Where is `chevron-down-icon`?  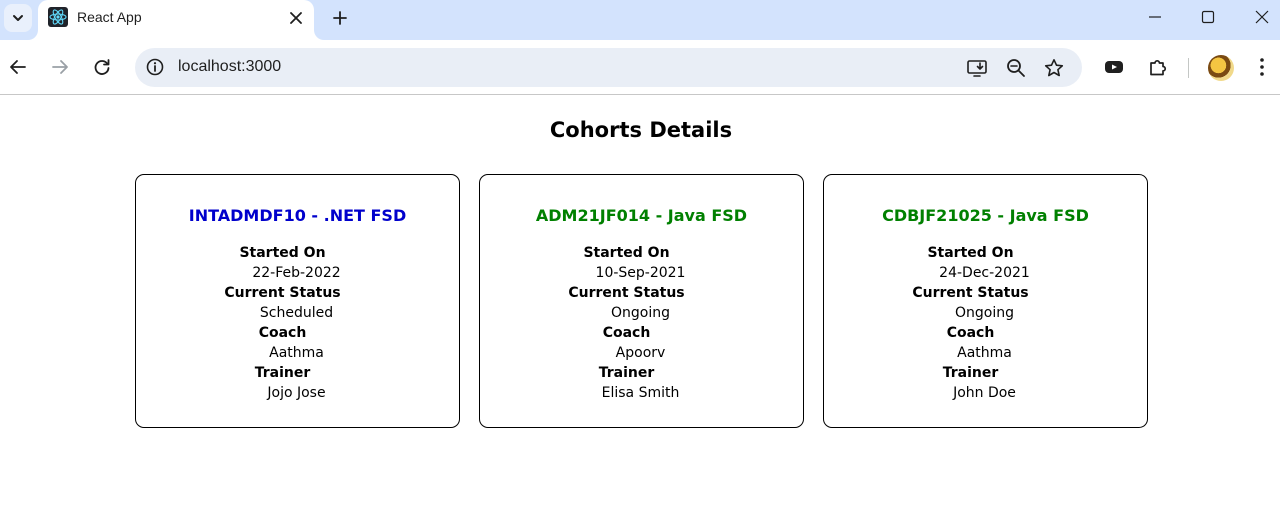
chevron-down-icon is located at coordinates (18, 18).